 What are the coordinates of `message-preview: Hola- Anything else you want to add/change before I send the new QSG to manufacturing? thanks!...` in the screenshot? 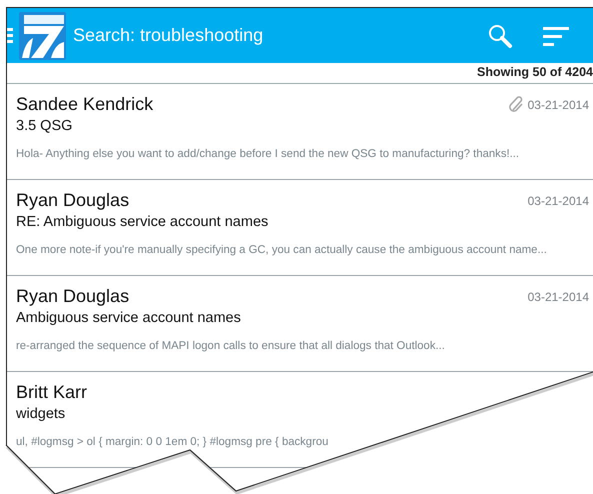 It's located at (268, 154).